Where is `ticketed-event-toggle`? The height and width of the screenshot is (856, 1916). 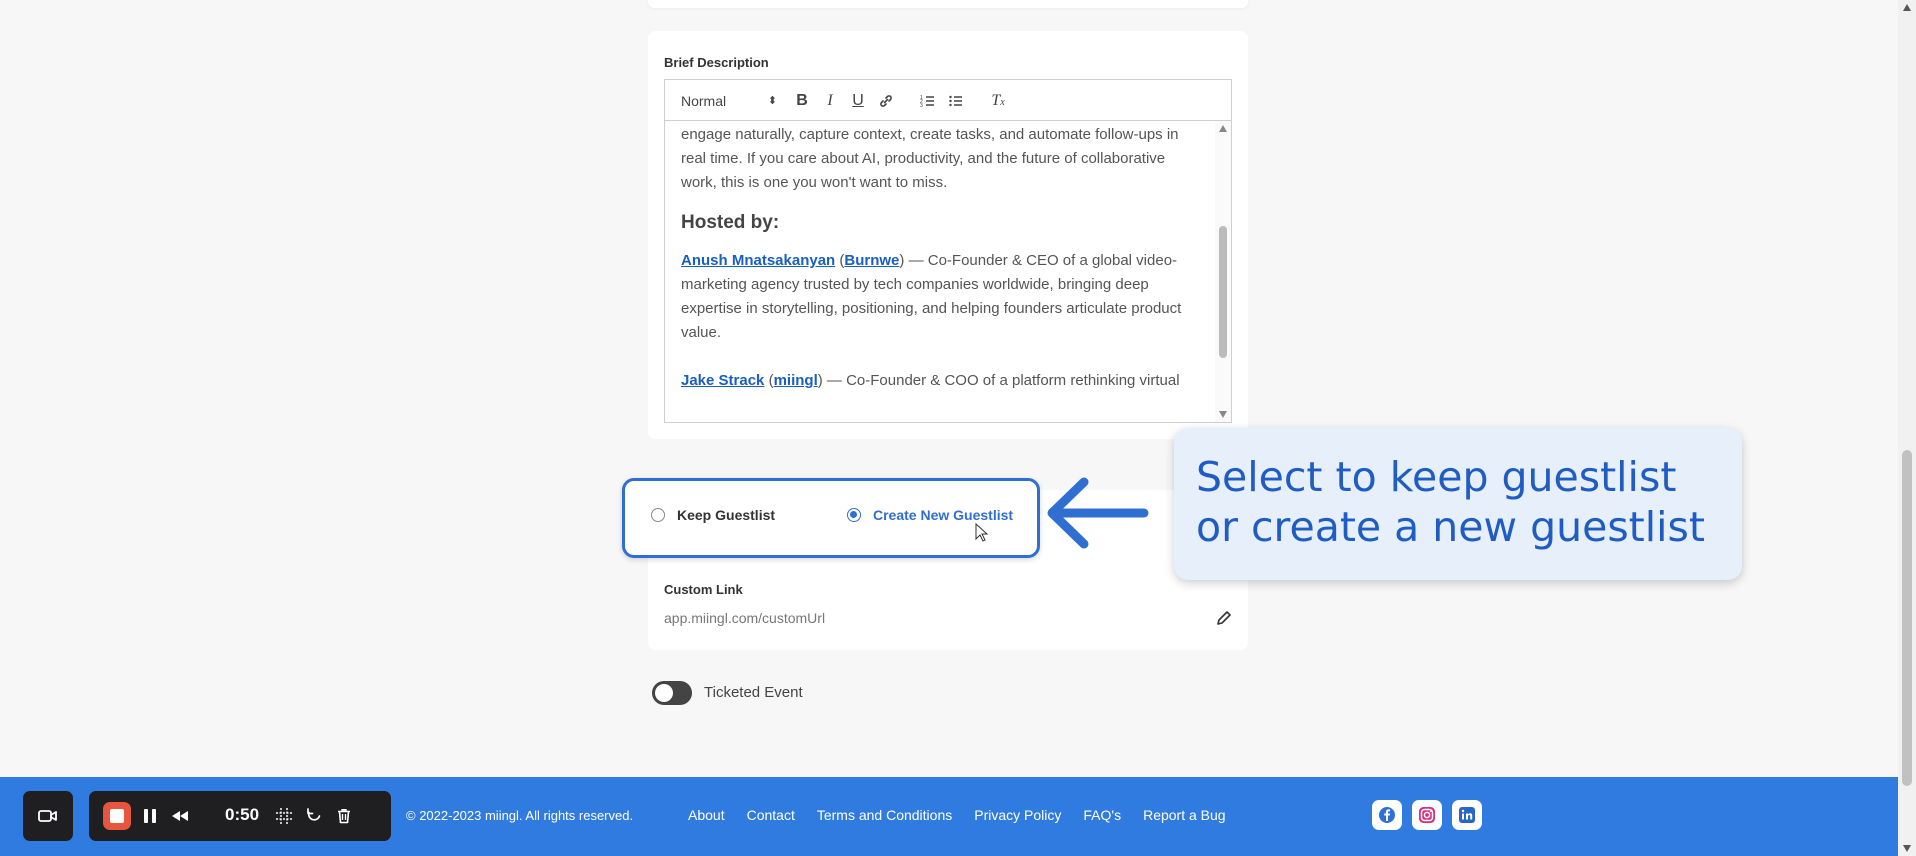 ticketed-event-toggle is located at coordinates (672, 693).